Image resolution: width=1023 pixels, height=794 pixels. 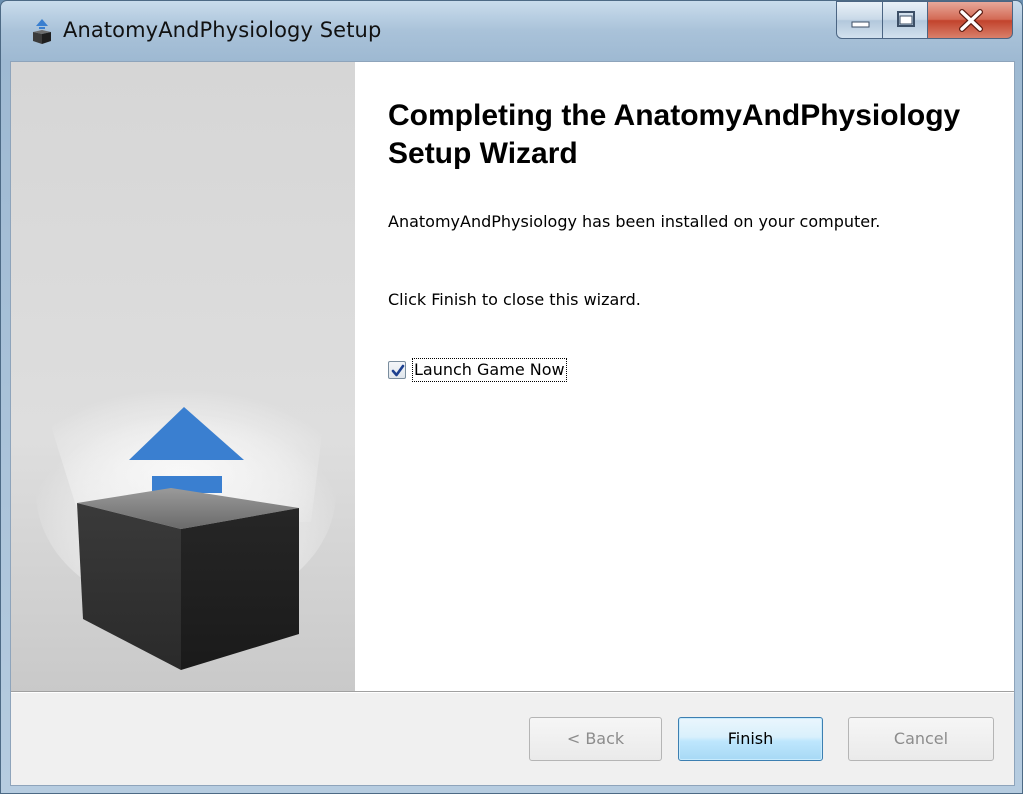 I want to click on title-bar: AnatomyAndPhysiology Setup, so click(x=511, y=31).